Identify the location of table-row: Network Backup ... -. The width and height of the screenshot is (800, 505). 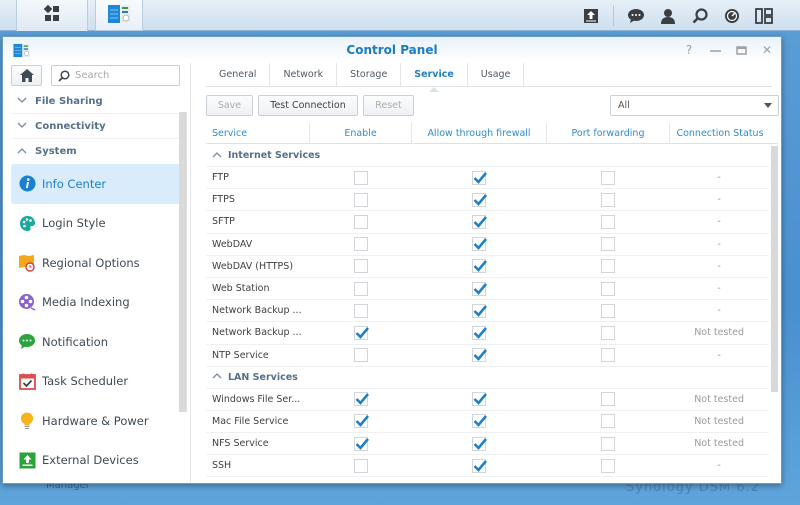
(487, 311).